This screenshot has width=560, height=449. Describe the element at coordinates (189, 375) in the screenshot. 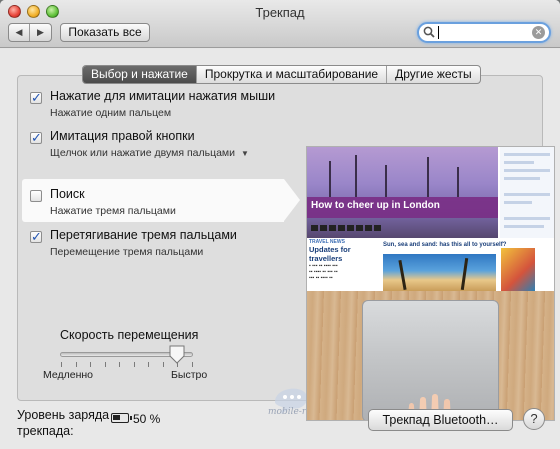

I see `speed-max-label: Быстро` at that location.